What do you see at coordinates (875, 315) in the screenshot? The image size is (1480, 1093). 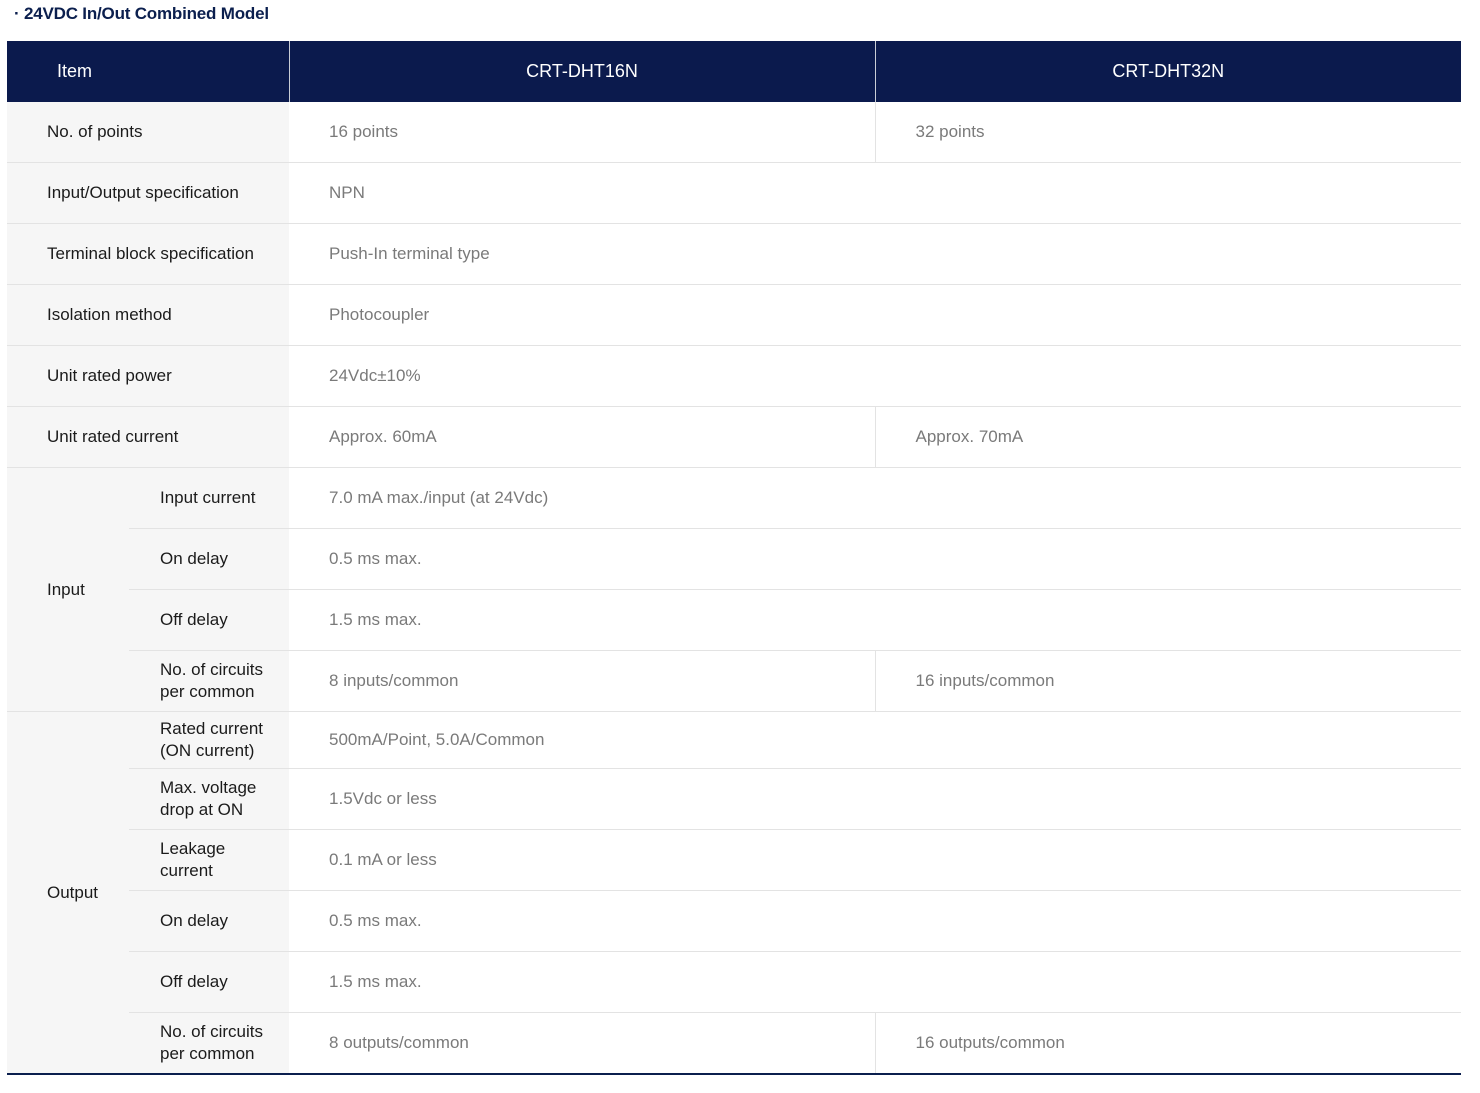 I see `row-value: Photocoupler` at bounding box center [875, 315].